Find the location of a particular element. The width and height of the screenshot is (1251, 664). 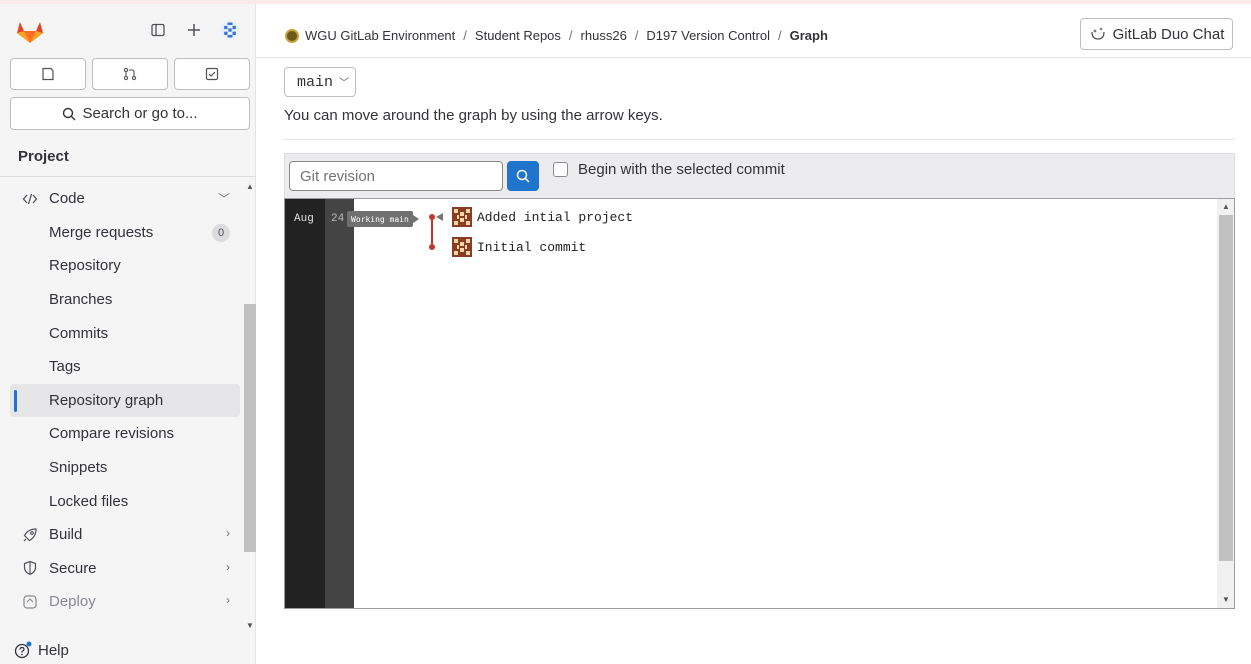

sidebar-item-merge-requests: Merge requests 0 is located at coordinates (125, 233).